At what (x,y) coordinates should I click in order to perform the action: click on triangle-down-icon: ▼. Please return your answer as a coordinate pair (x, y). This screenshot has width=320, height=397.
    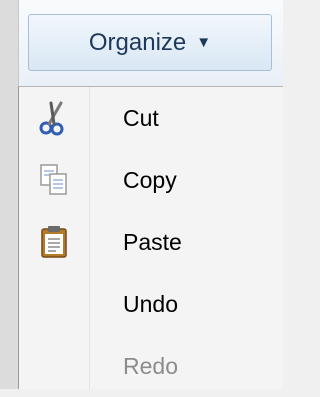
    Looking at the image, I should click on (204, 42).